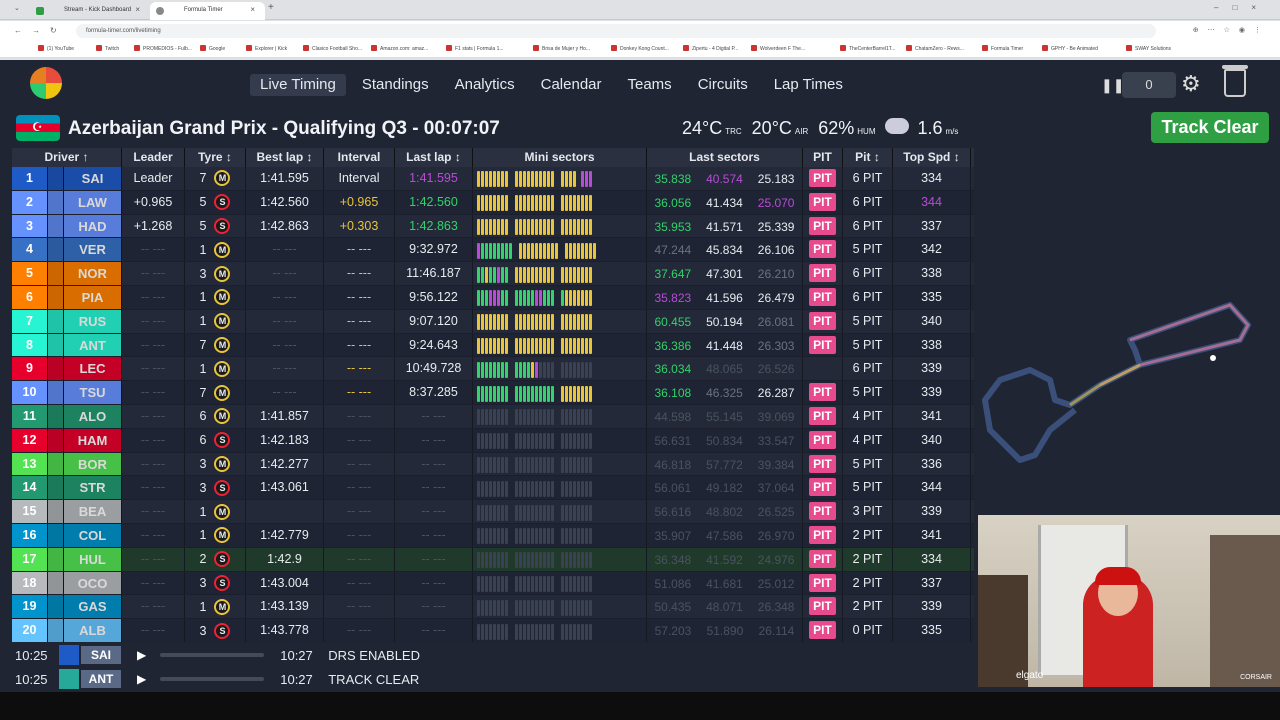 This screenshot has width=1280, height=720. What do you see at coordinates (1191, 84) in the screenshot?
I see `gear-icon: ⚙` at bounding box center [1191, 84].